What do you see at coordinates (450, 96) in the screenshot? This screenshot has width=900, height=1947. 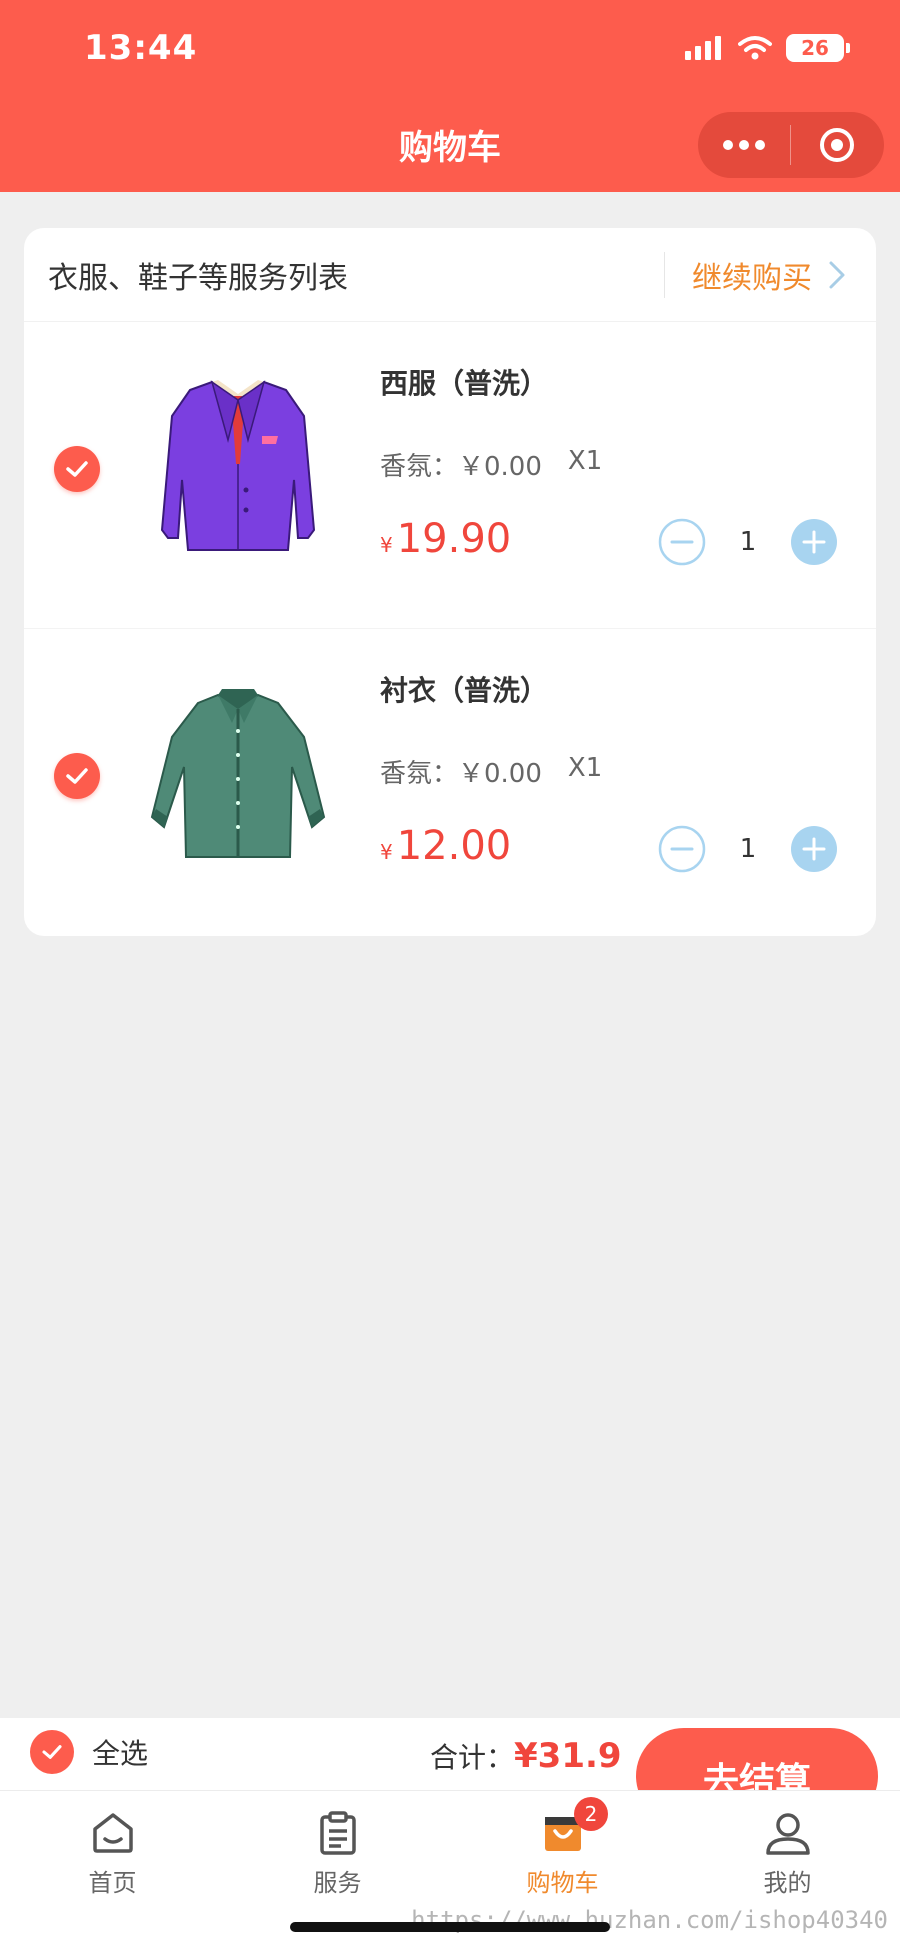 I see `header: 13:44 26 购物车` at bounding box center [450, 96].